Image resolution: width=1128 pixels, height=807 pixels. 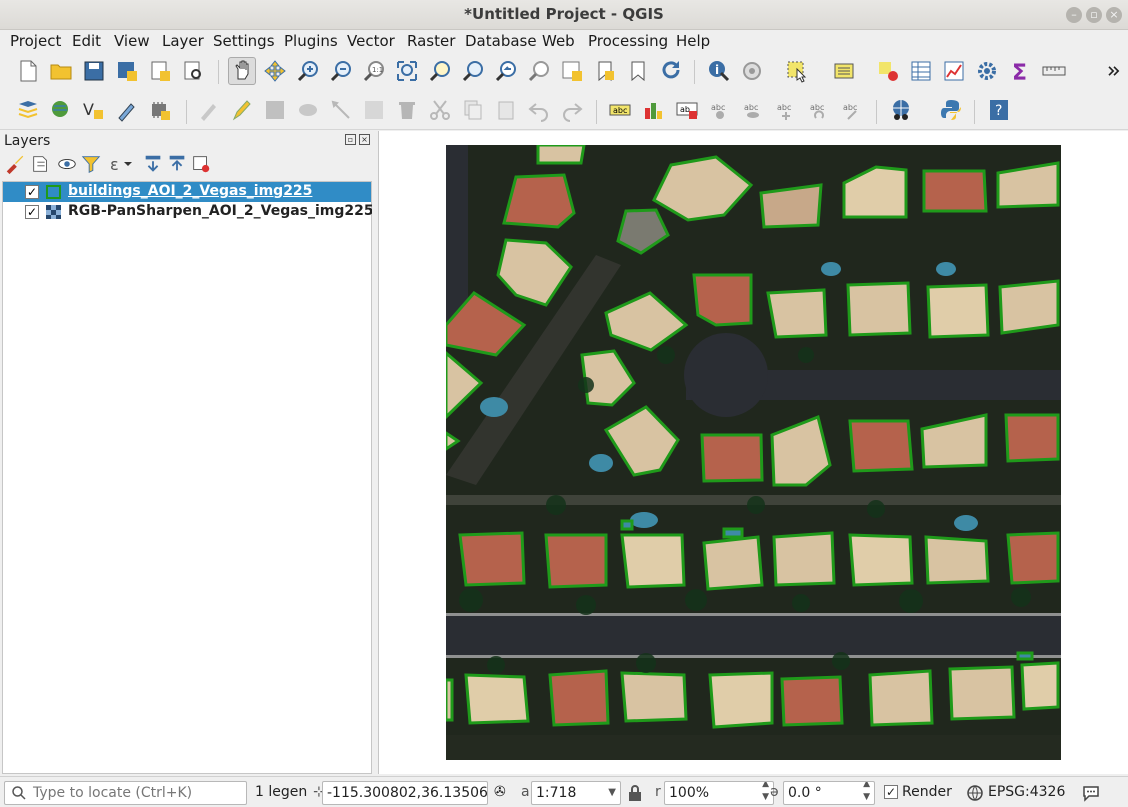 I want to click on maximize-icon: ▫, so click(x=1094, y=15).